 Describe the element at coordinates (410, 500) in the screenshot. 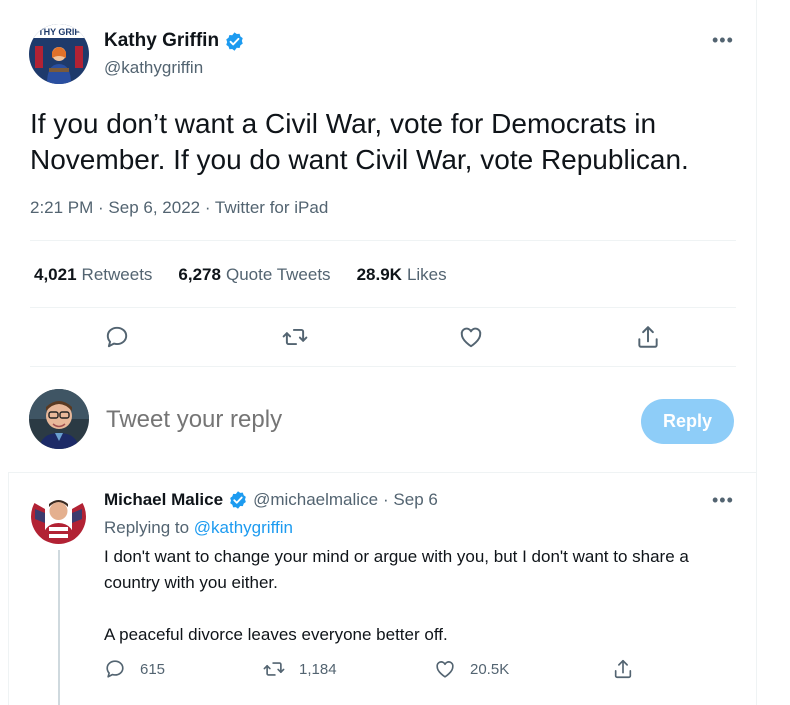

I see `reply-date: · Sep 6` at that location.